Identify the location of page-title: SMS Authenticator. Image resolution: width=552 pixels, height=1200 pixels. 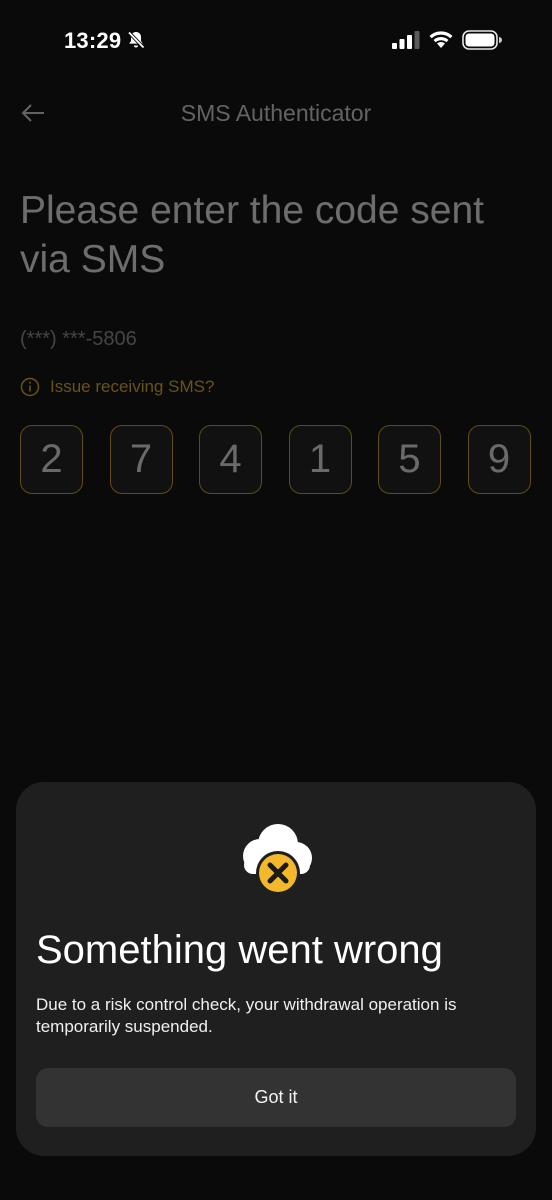
(276, 113).